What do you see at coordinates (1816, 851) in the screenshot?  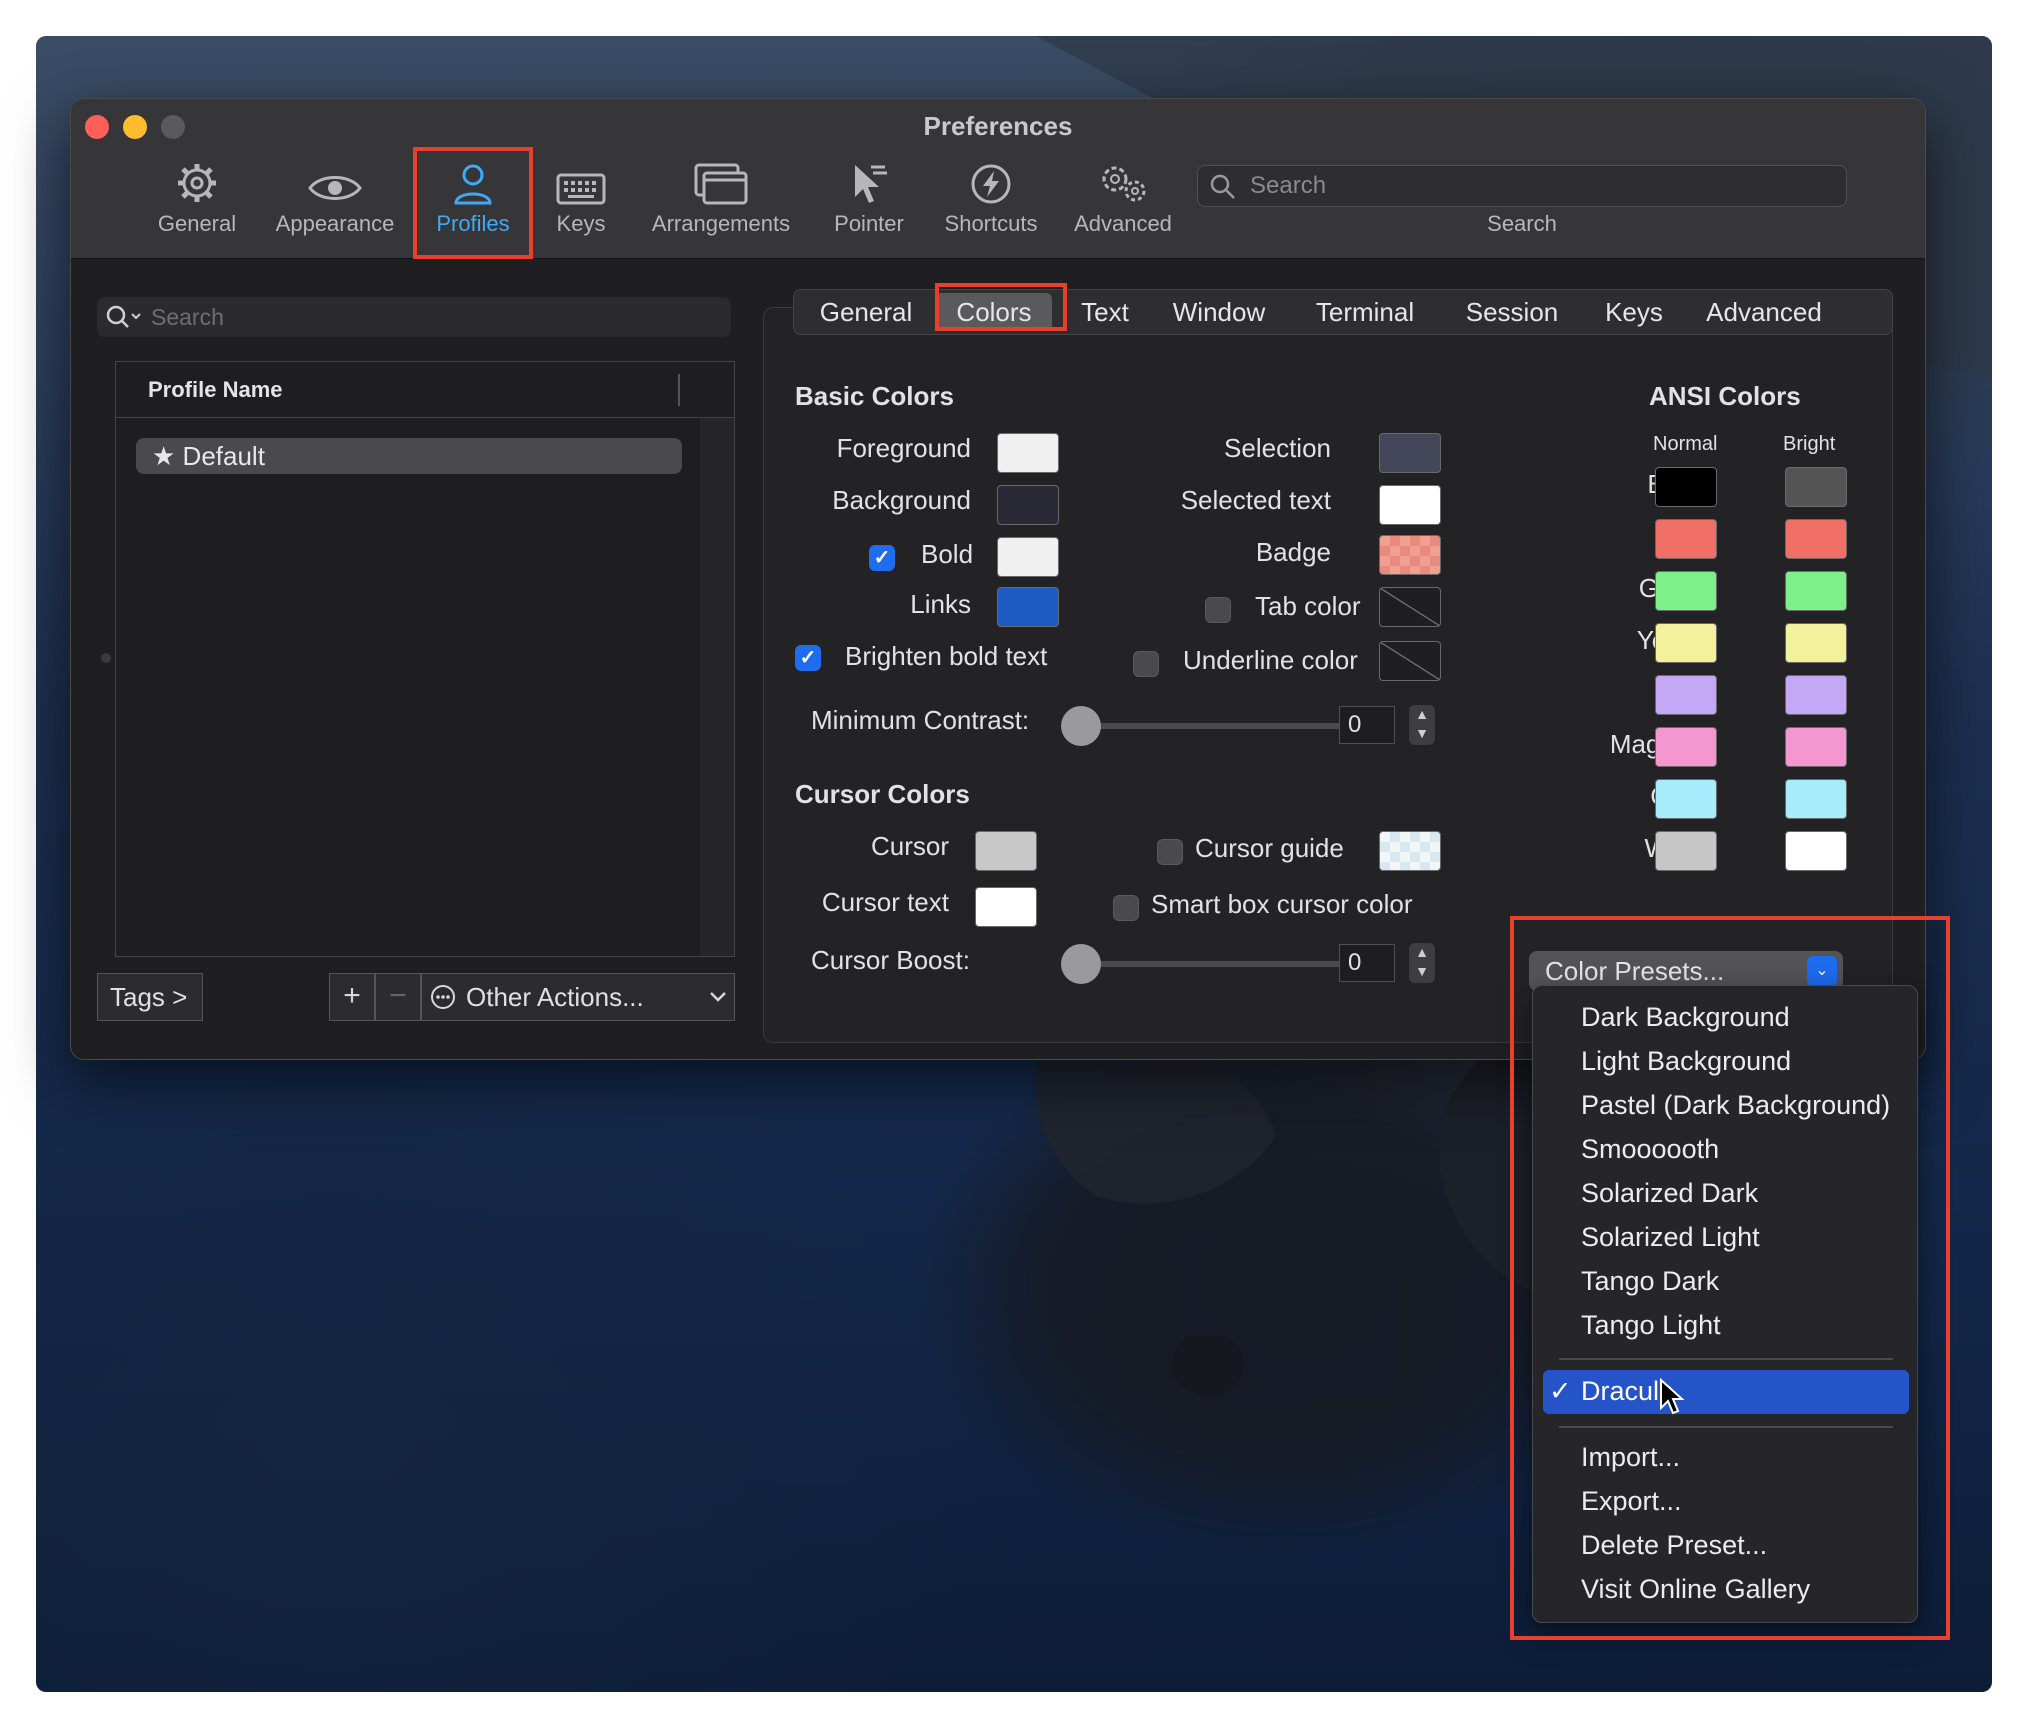 I see `ansi-white-bright-swatch` at bounding box center [1816, 851].